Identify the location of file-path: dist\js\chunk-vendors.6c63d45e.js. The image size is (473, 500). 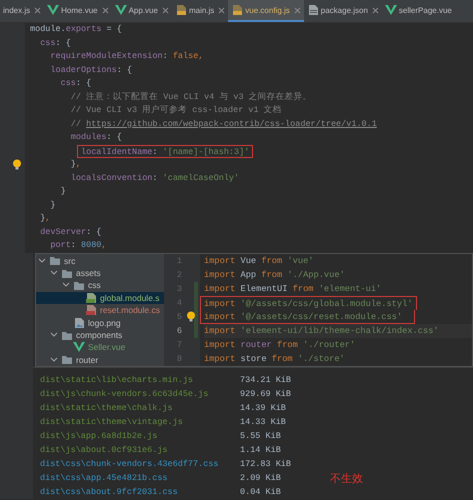
(125, 394).